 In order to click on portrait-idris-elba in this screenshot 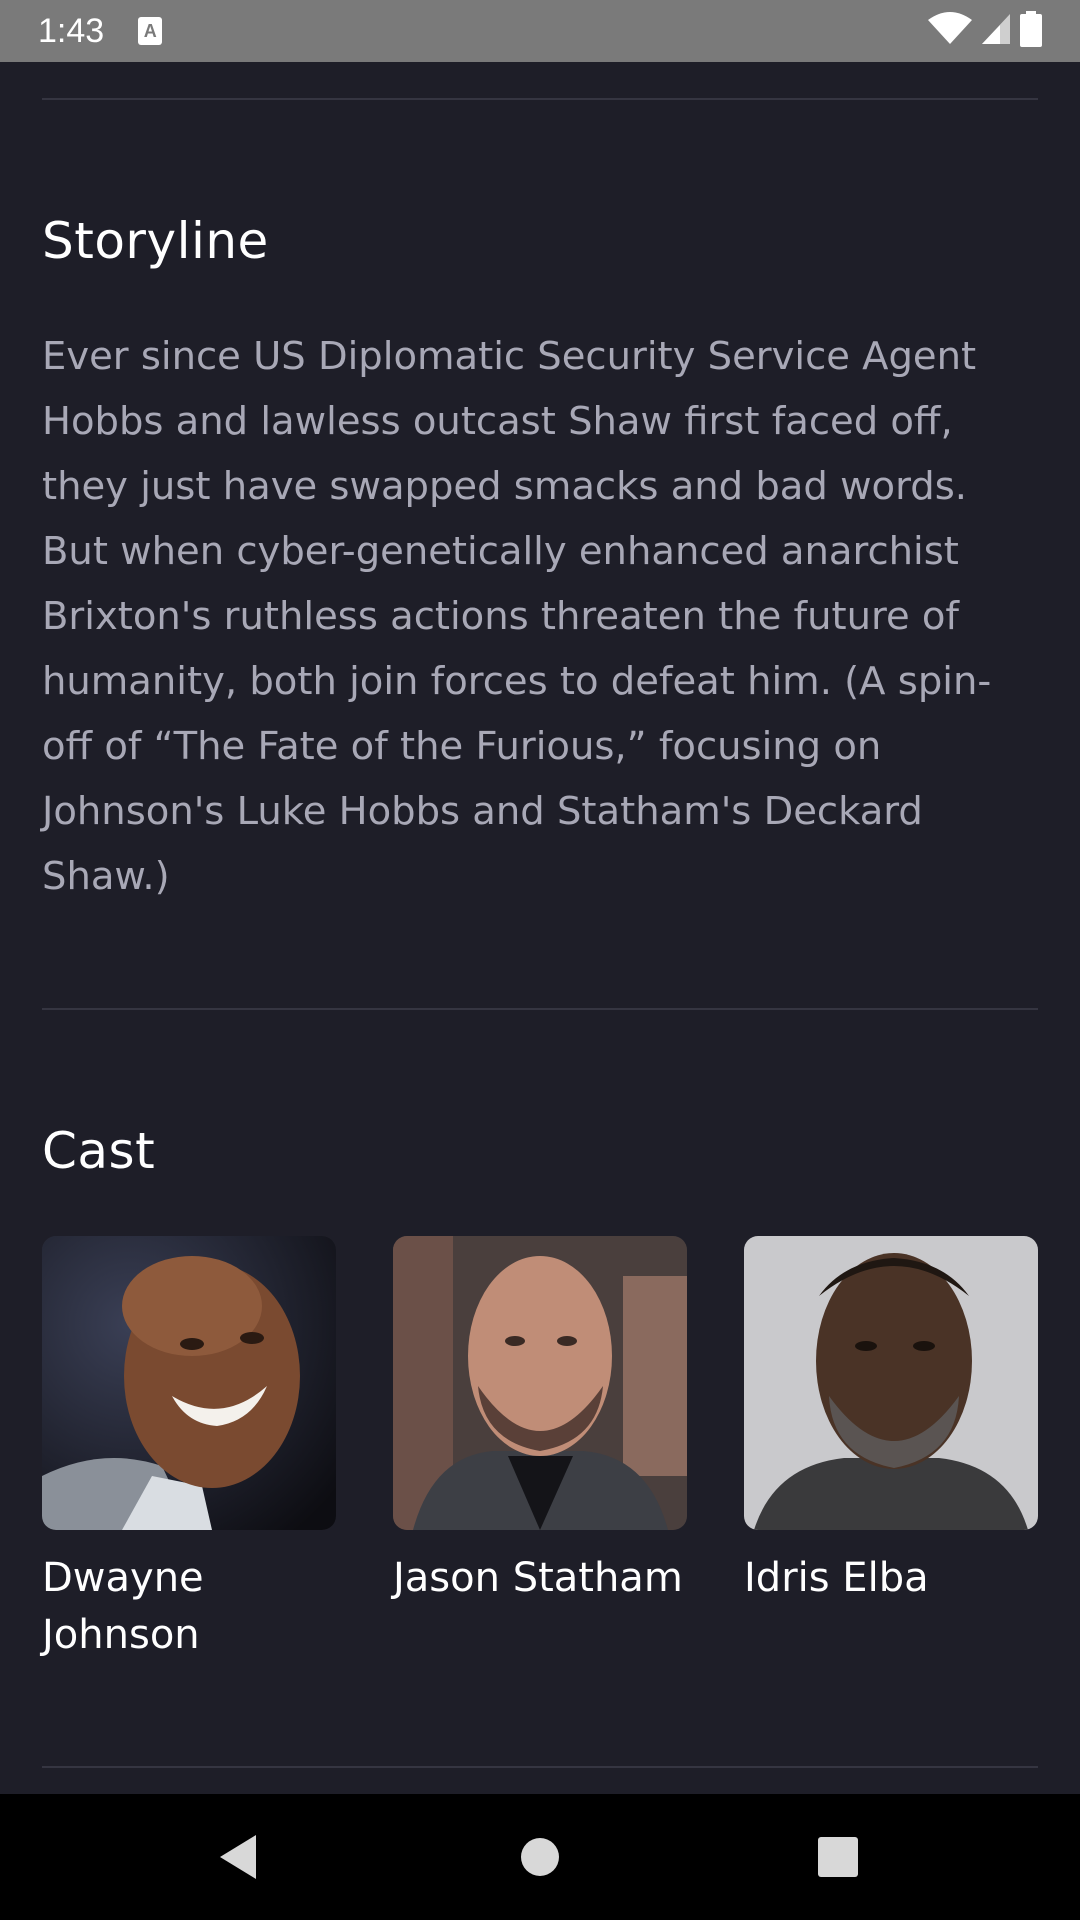, I will do `click(891, 1383)`.